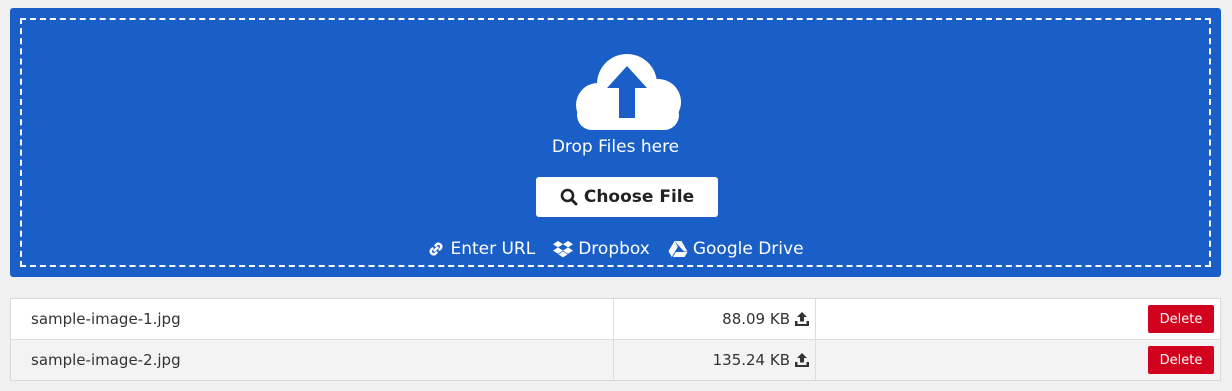 Image resolution: width=1232 pixels, height=391 pixels. What do you see at coordinates (628, 92) in the screenshot?
I see `cloud-upload-icon` at bounding box center [628, 92].